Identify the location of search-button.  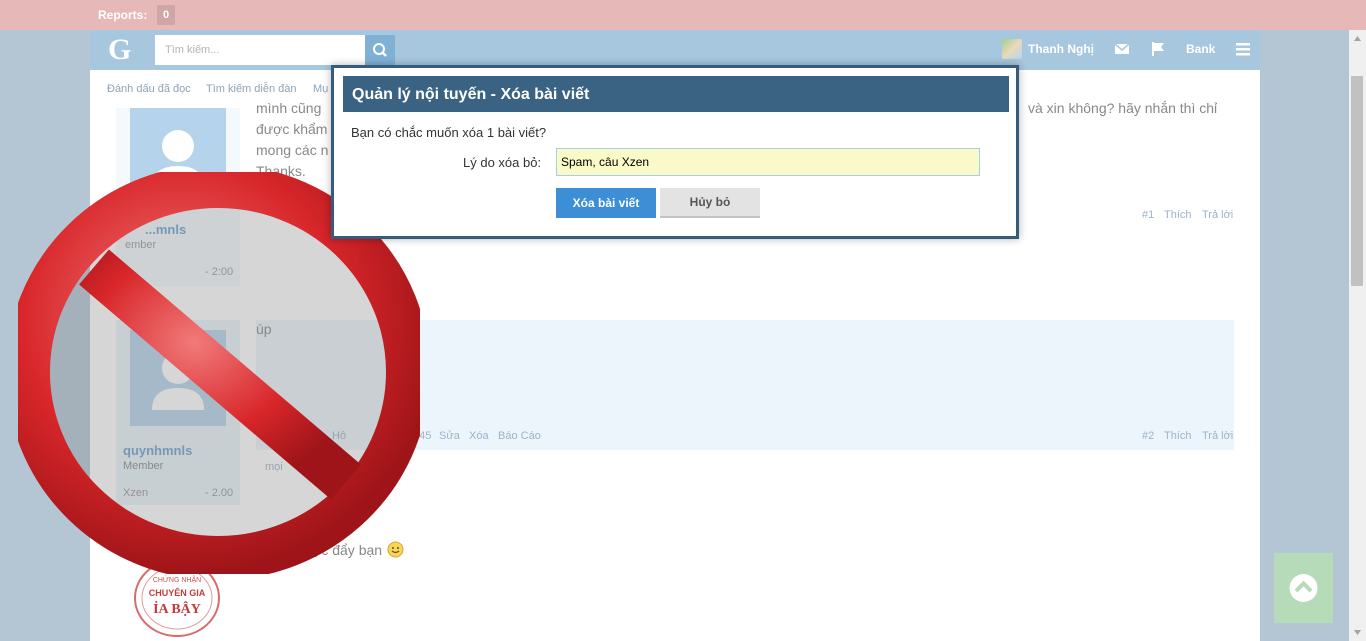
(380, 50).